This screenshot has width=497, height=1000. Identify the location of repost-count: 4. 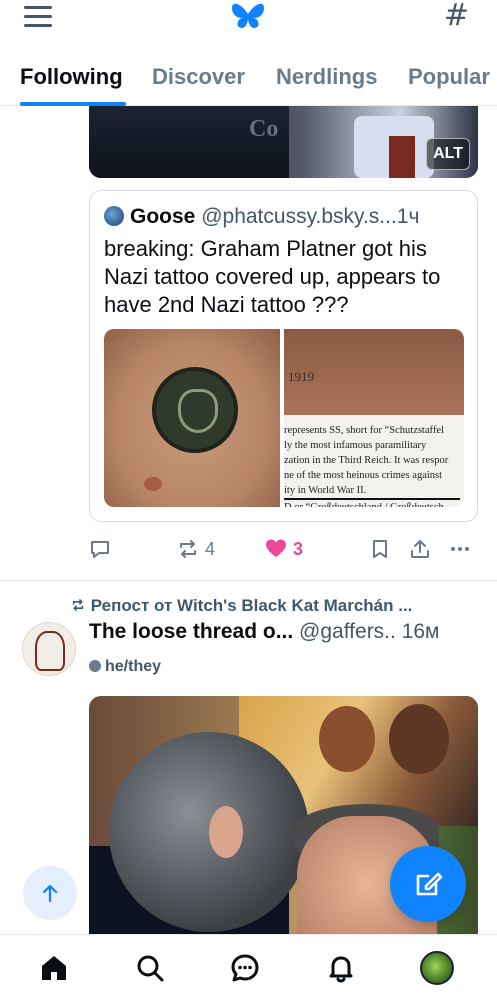
(210, 548).